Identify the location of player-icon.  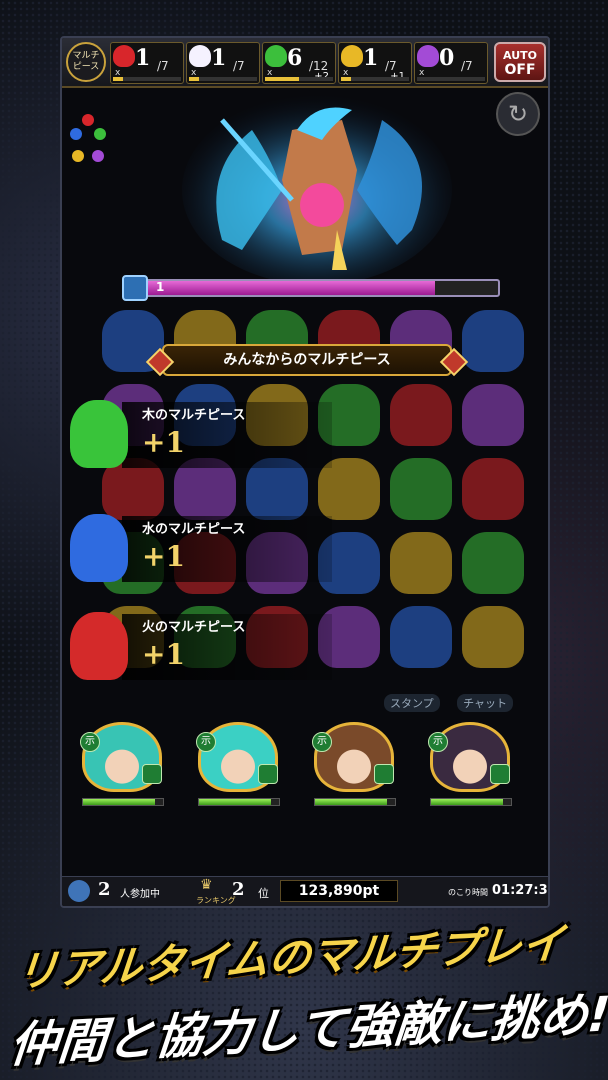
(79, 891).